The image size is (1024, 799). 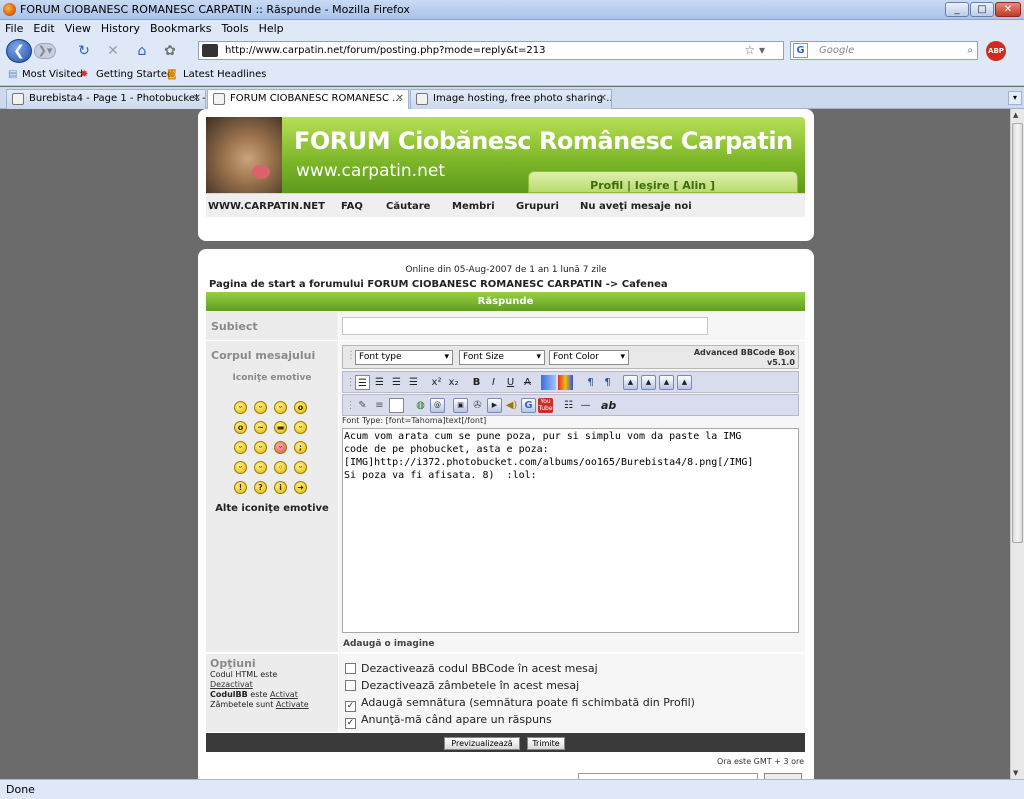 I want to click on font-size-select: Font Size, so click(x=502, y=357).